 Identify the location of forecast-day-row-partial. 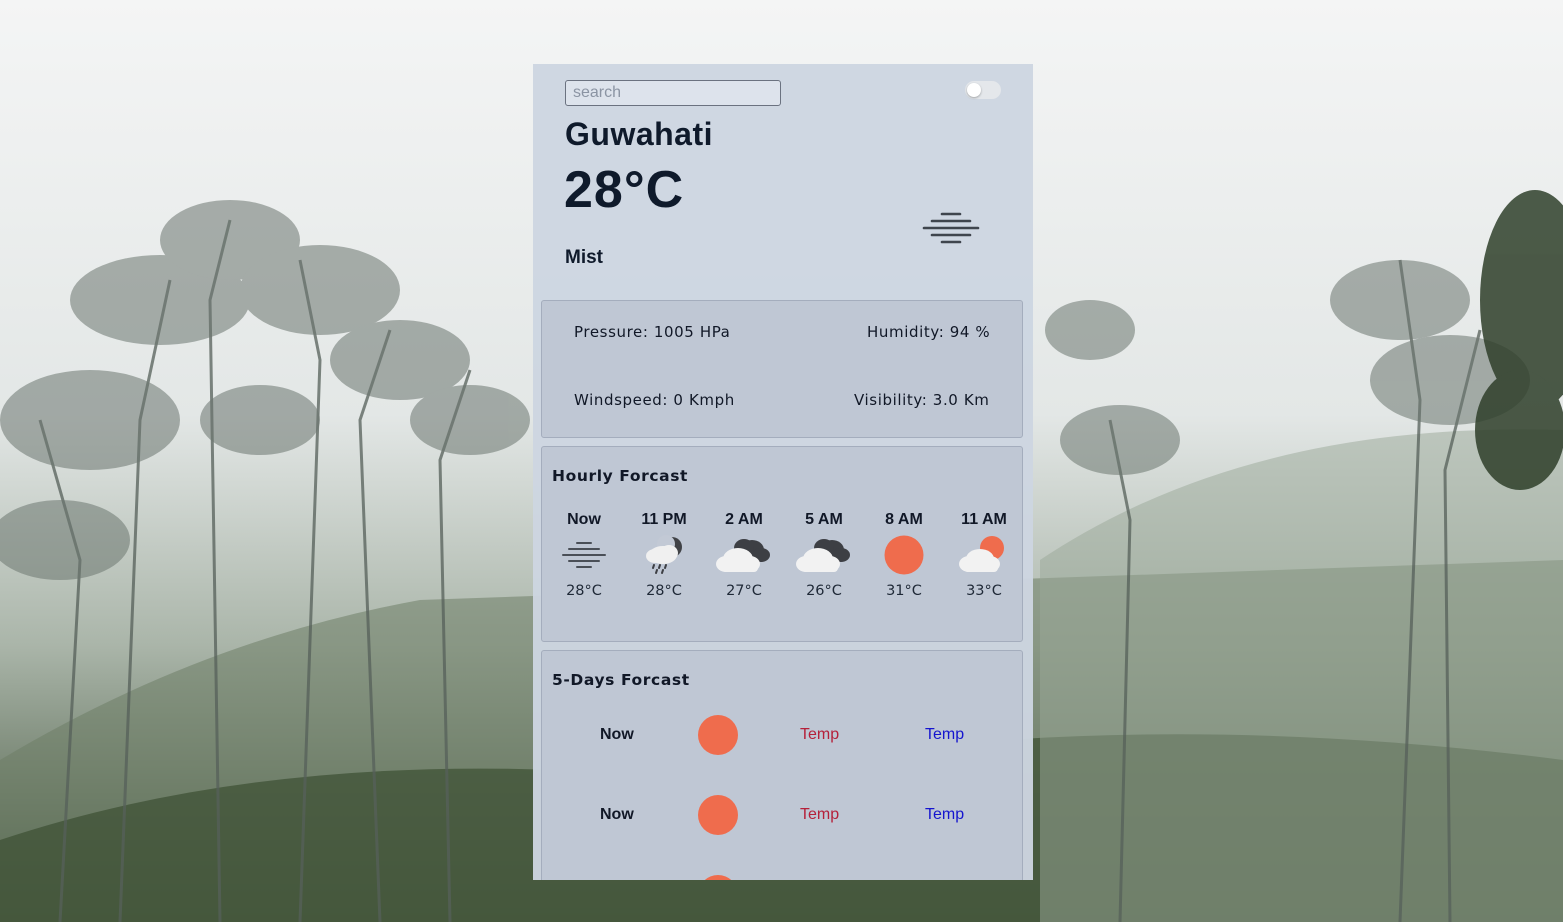
(783, 877).